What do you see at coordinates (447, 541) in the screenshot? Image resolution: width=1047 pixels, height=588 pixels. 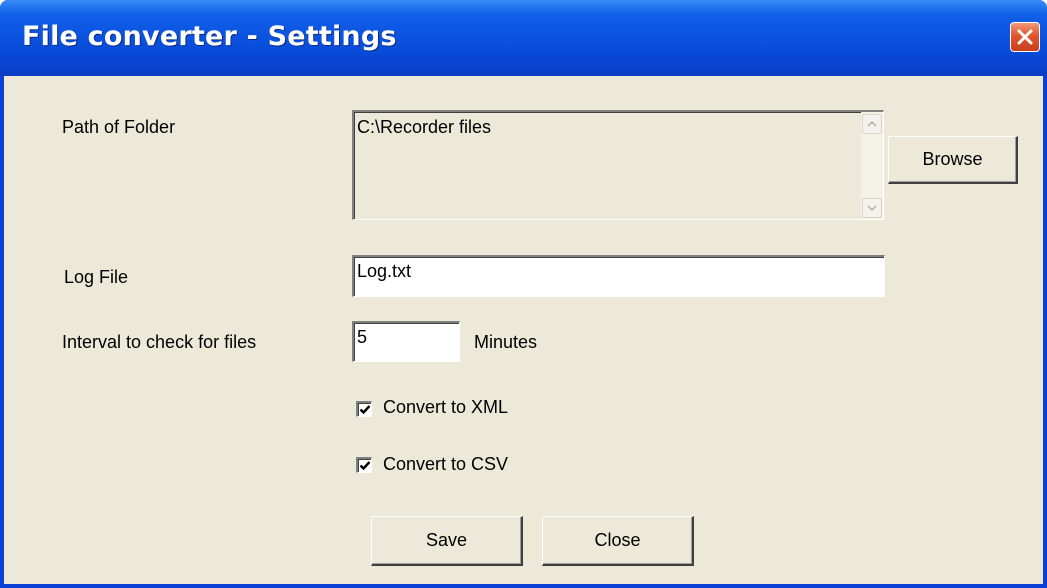 I see `save-button: Save` at bounding box center [447, 541].